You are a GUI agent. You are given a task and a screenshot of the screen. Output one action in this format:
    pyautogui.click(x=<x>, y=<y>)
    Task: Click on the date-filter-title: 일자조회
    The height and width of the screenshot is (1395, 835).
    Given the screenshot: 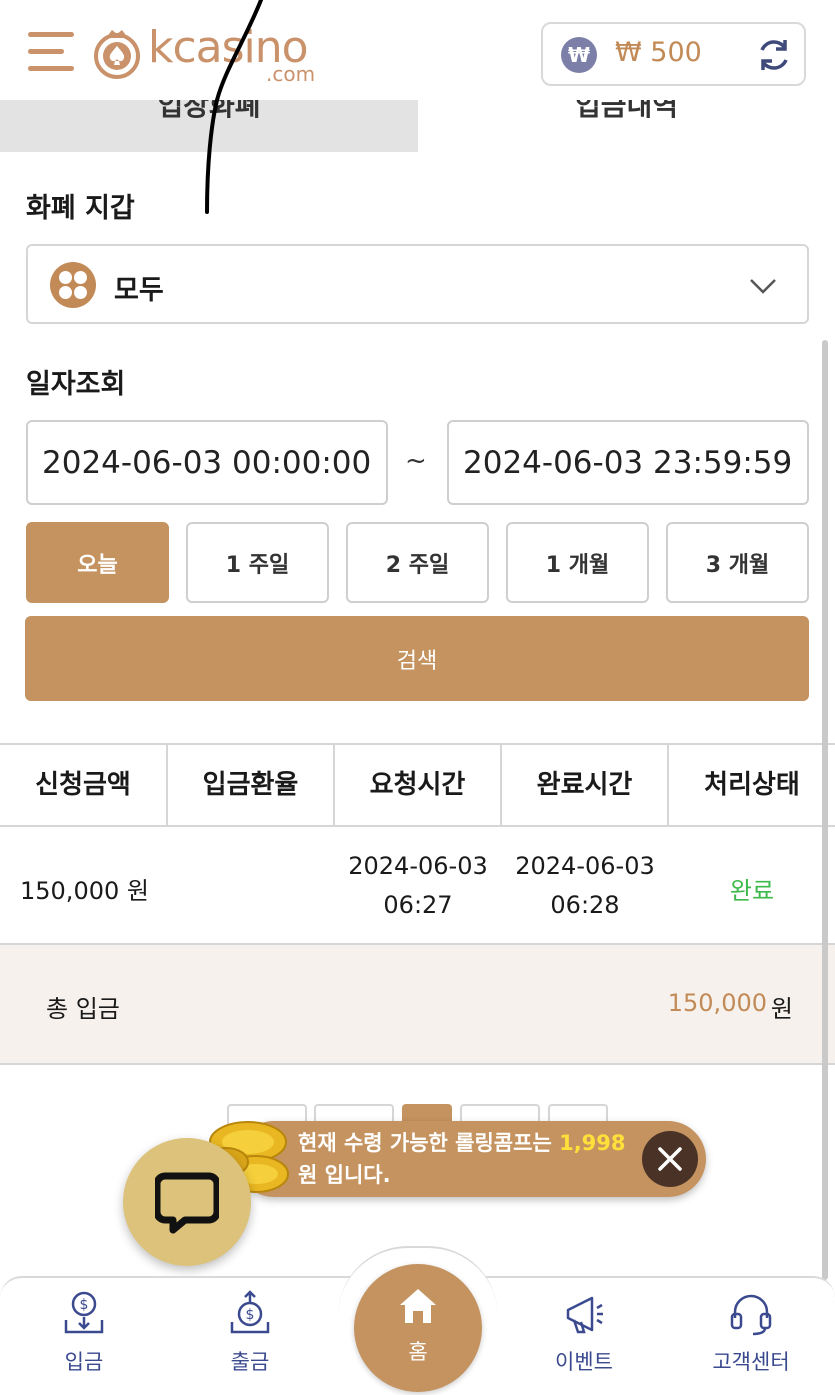 What is the action you would take?
    pyautogui.click(x=76, y=384)
    